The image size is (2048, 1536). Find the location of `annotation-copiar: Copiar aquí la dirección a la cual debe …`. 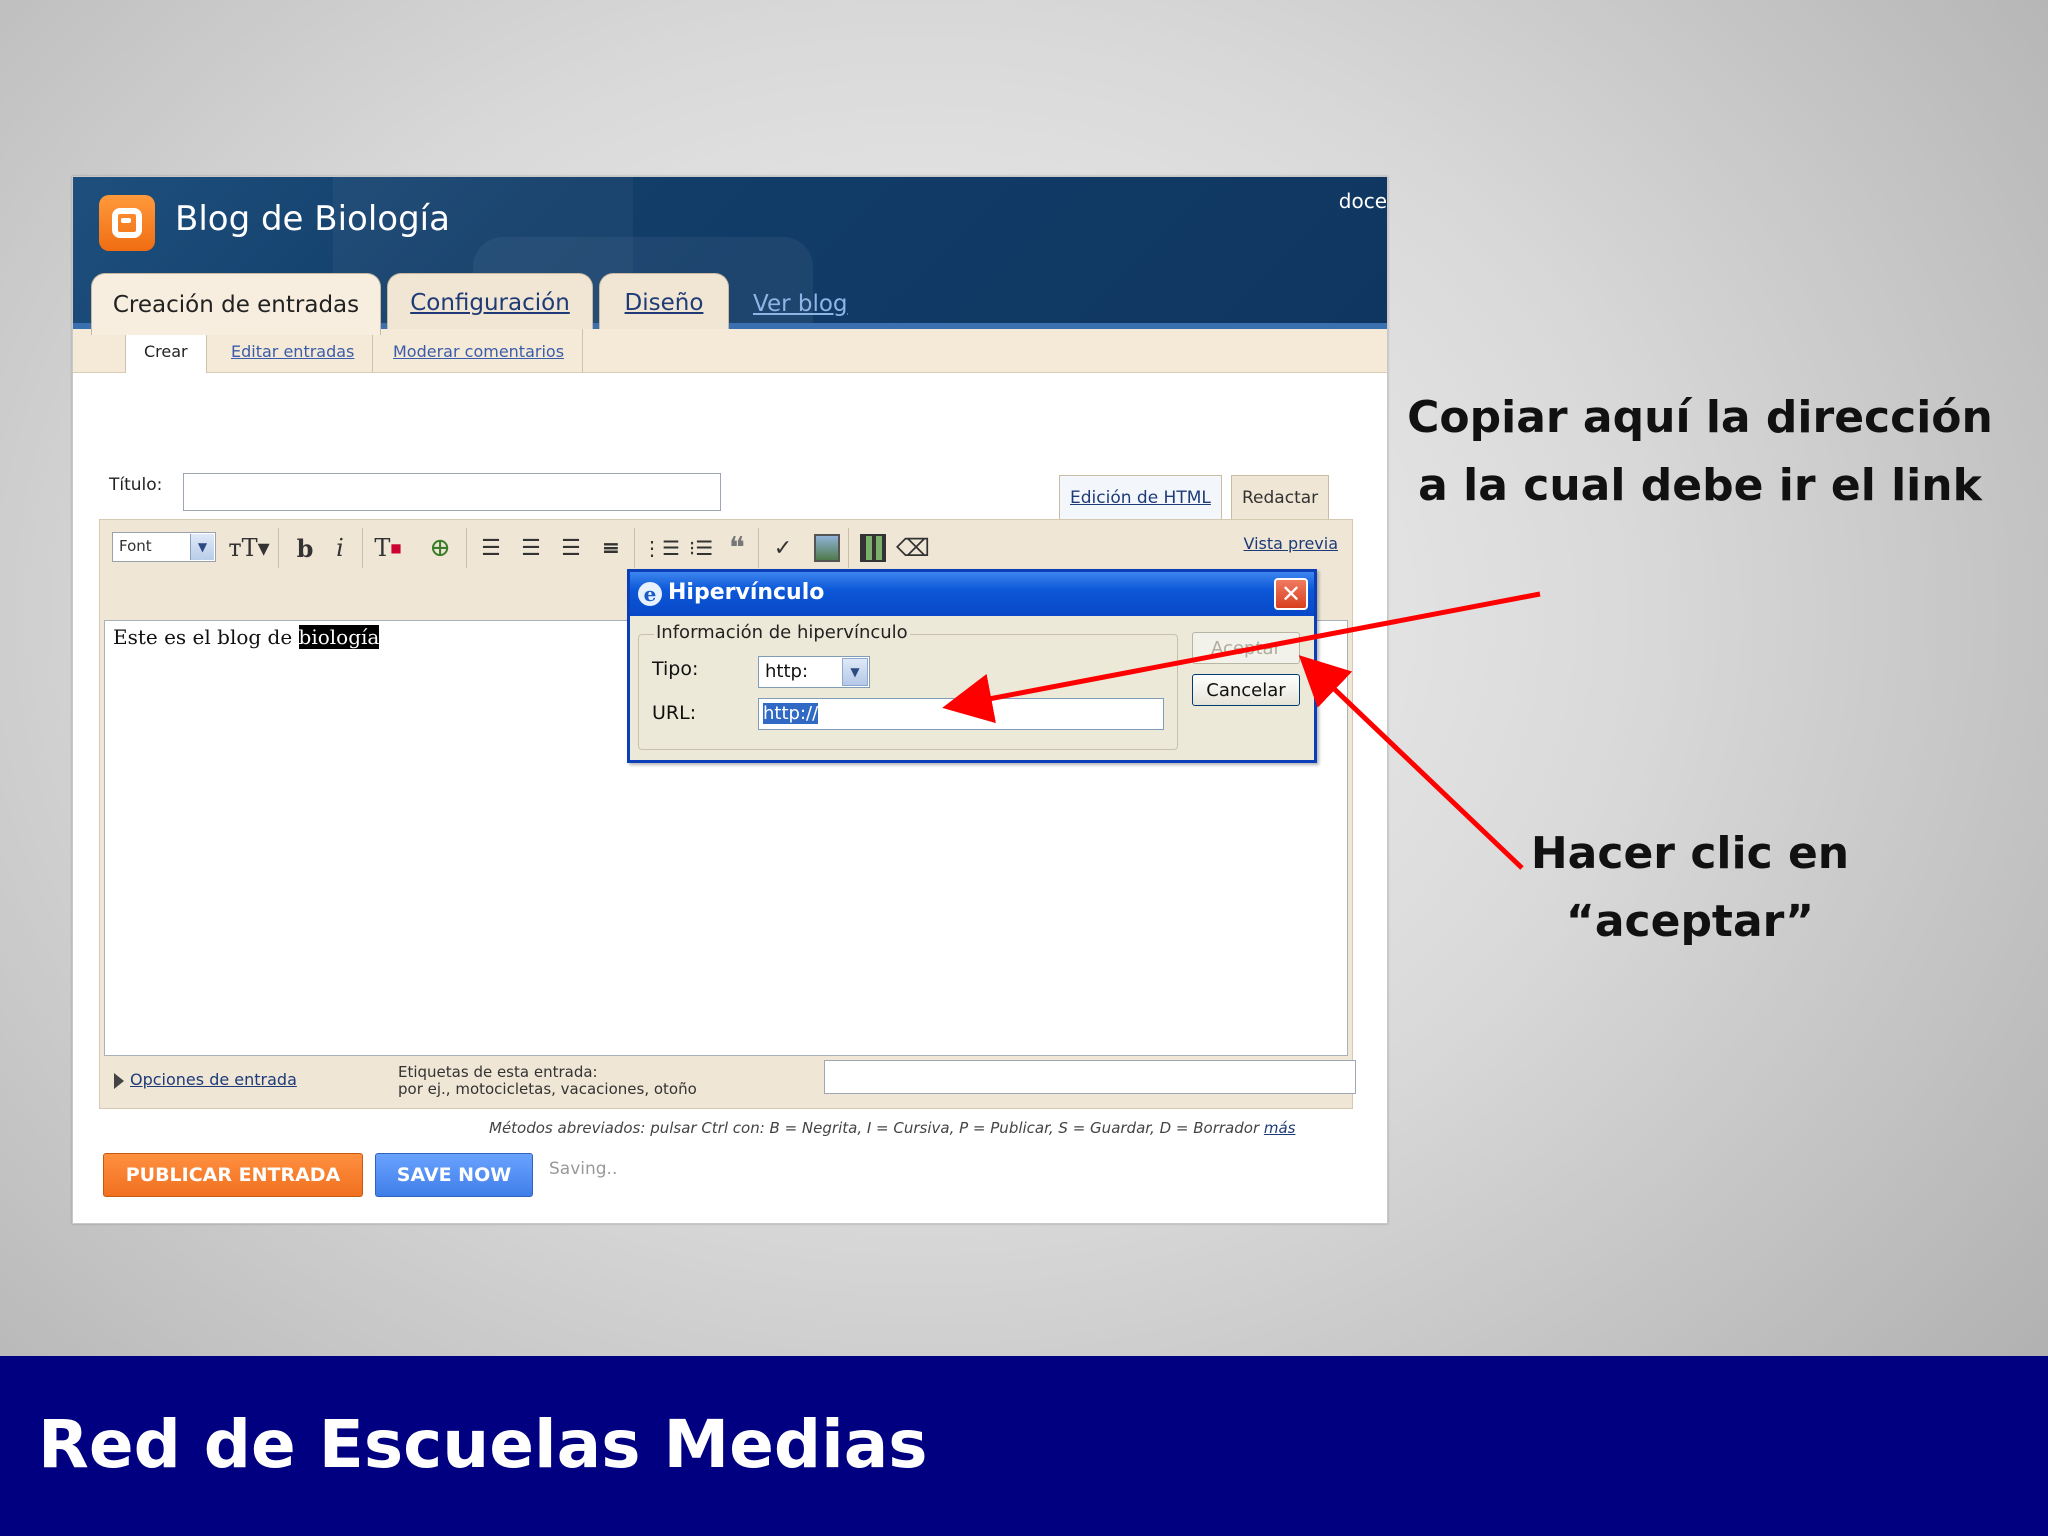

annotation-copiar: Copiar aquí la dirección a la cual debe … is located at coordinates (1700, 452).